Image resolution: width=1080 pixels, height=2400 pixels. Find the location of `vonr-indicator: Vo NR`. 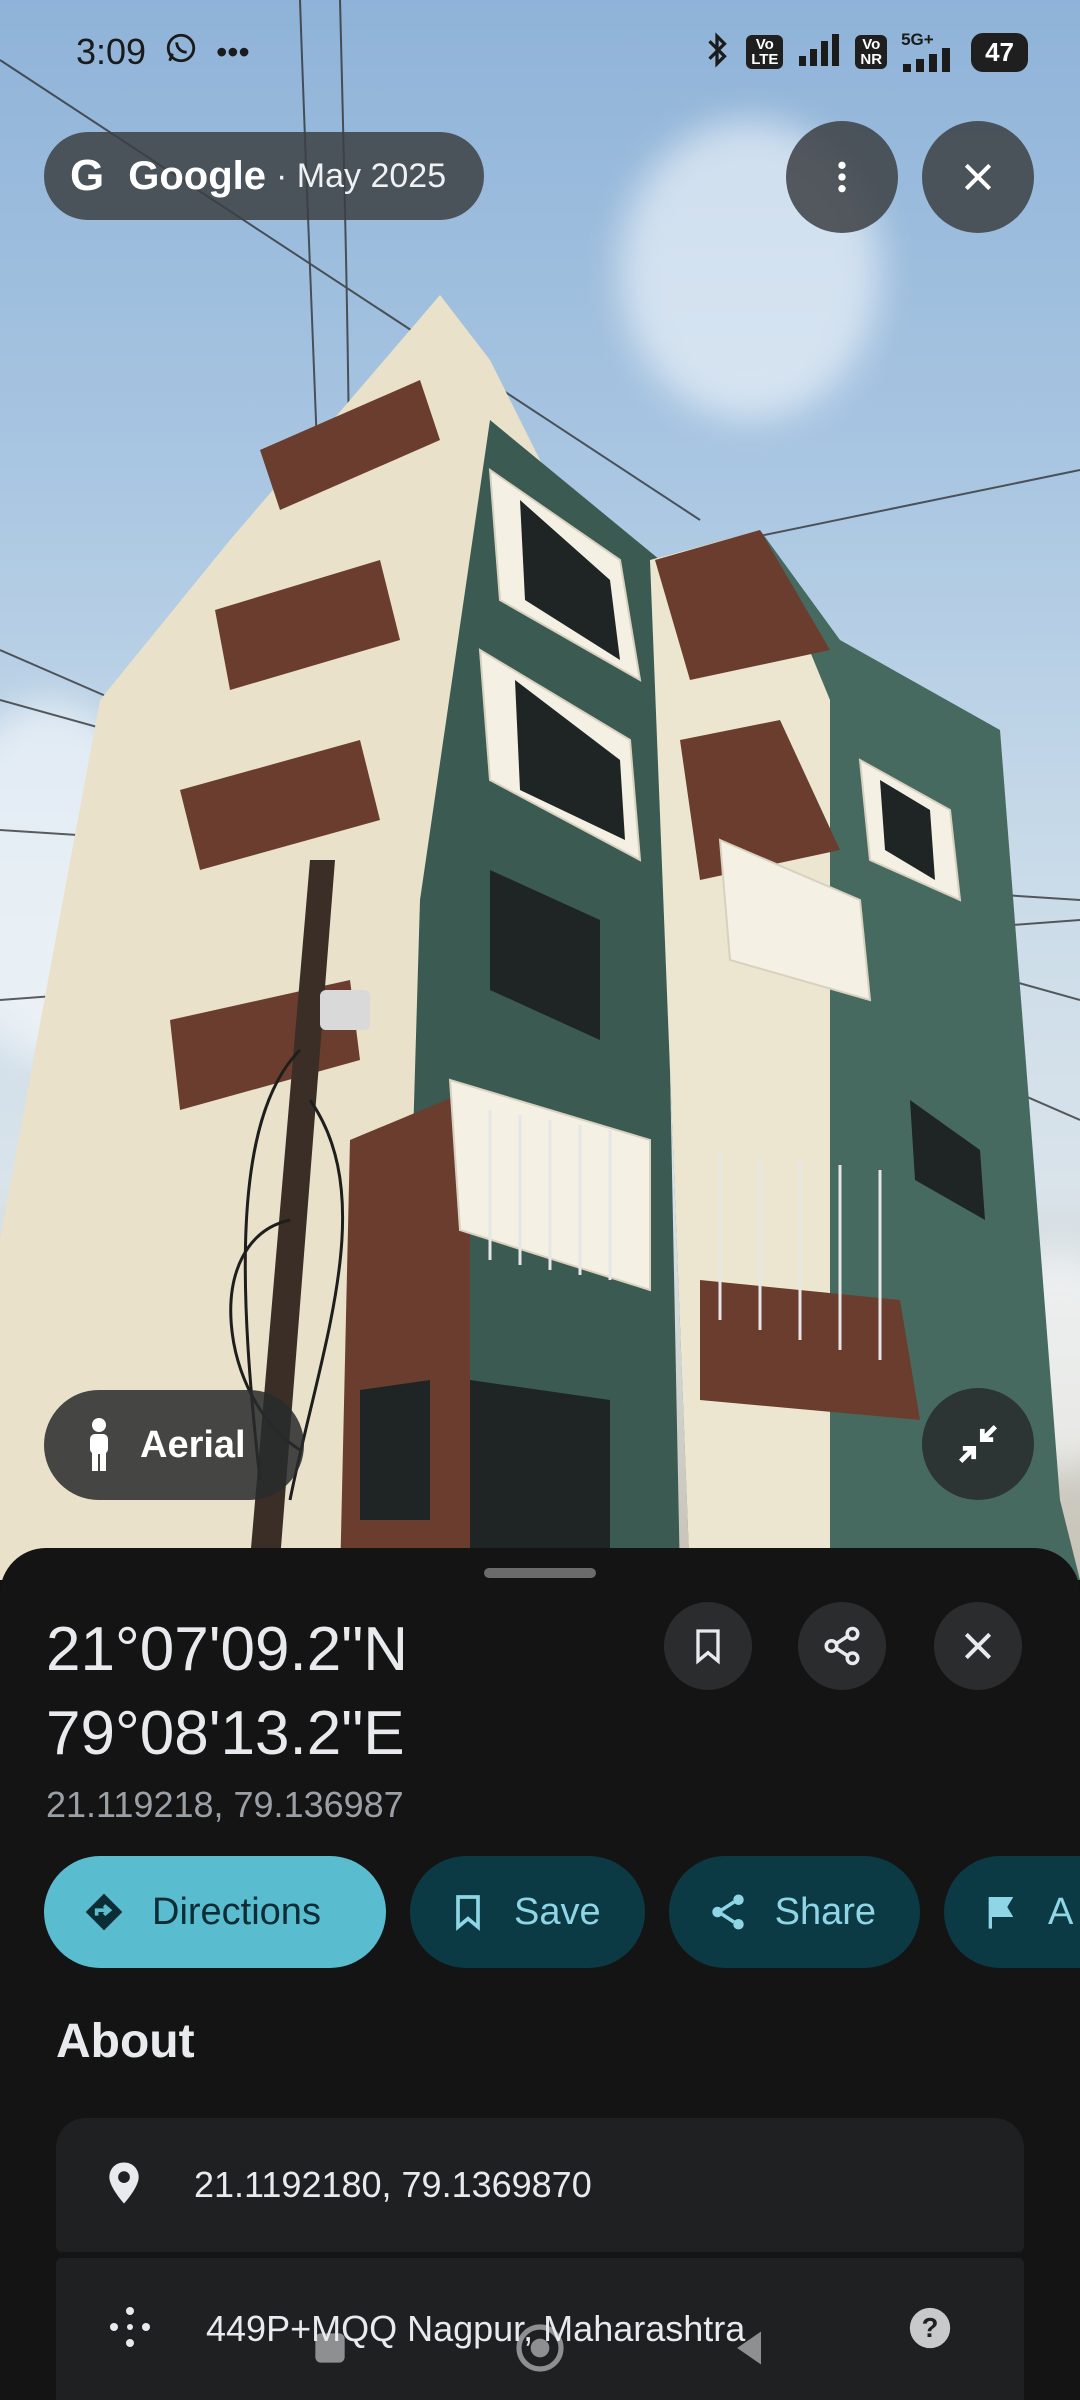

vonr-indicator: Vo NR is located at coordinates (871, 52).